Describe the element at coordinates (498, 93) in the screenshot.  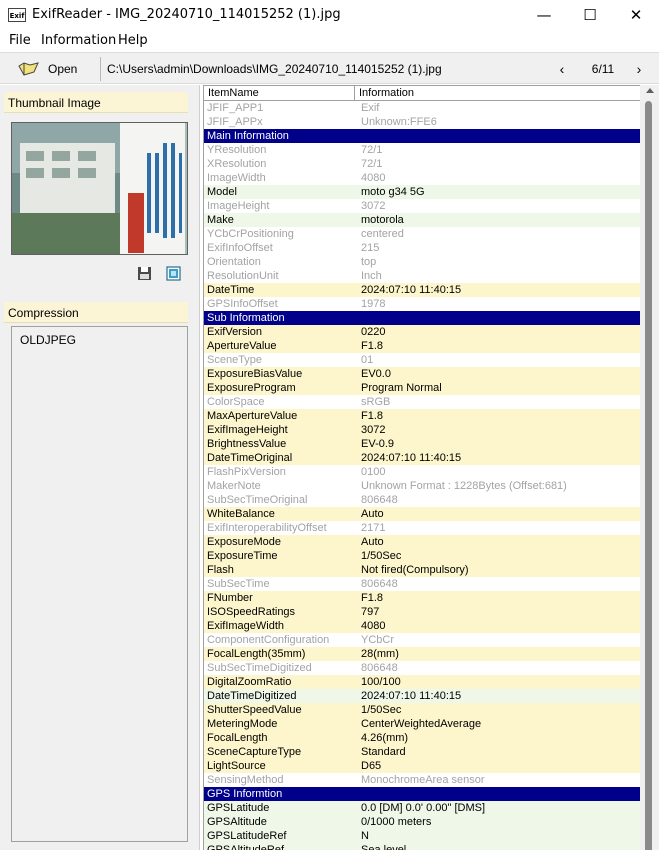
I see `column-header-information: Information` at that location.